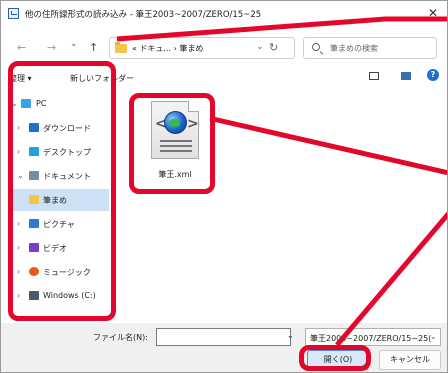 The width and height of the screenshot is (448, 373). I want to click on address-path: « ドキュ... › 筆まめ, so click(168, 48).